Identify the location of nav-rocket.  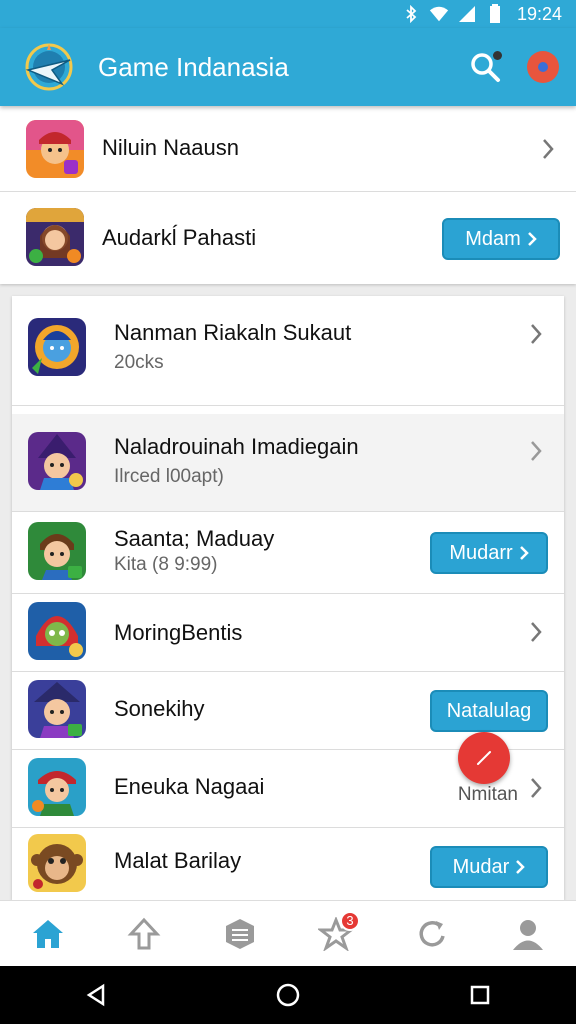
(144, 934).